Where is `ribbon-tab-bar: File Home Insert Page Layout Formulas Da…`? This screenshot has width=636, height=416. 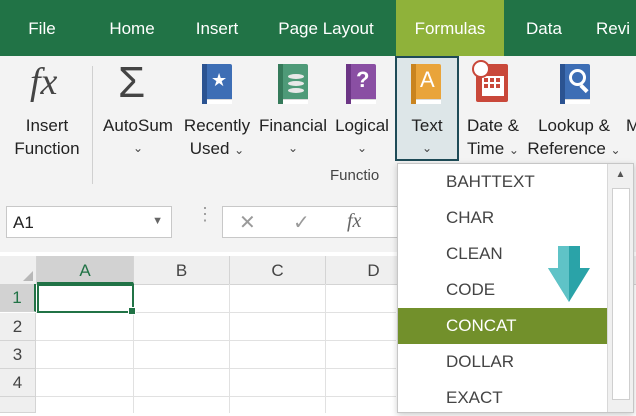
ribbon-tab-bar: File Home Insert Page Layout Formulas Da… is located at coordinates (318, 28).